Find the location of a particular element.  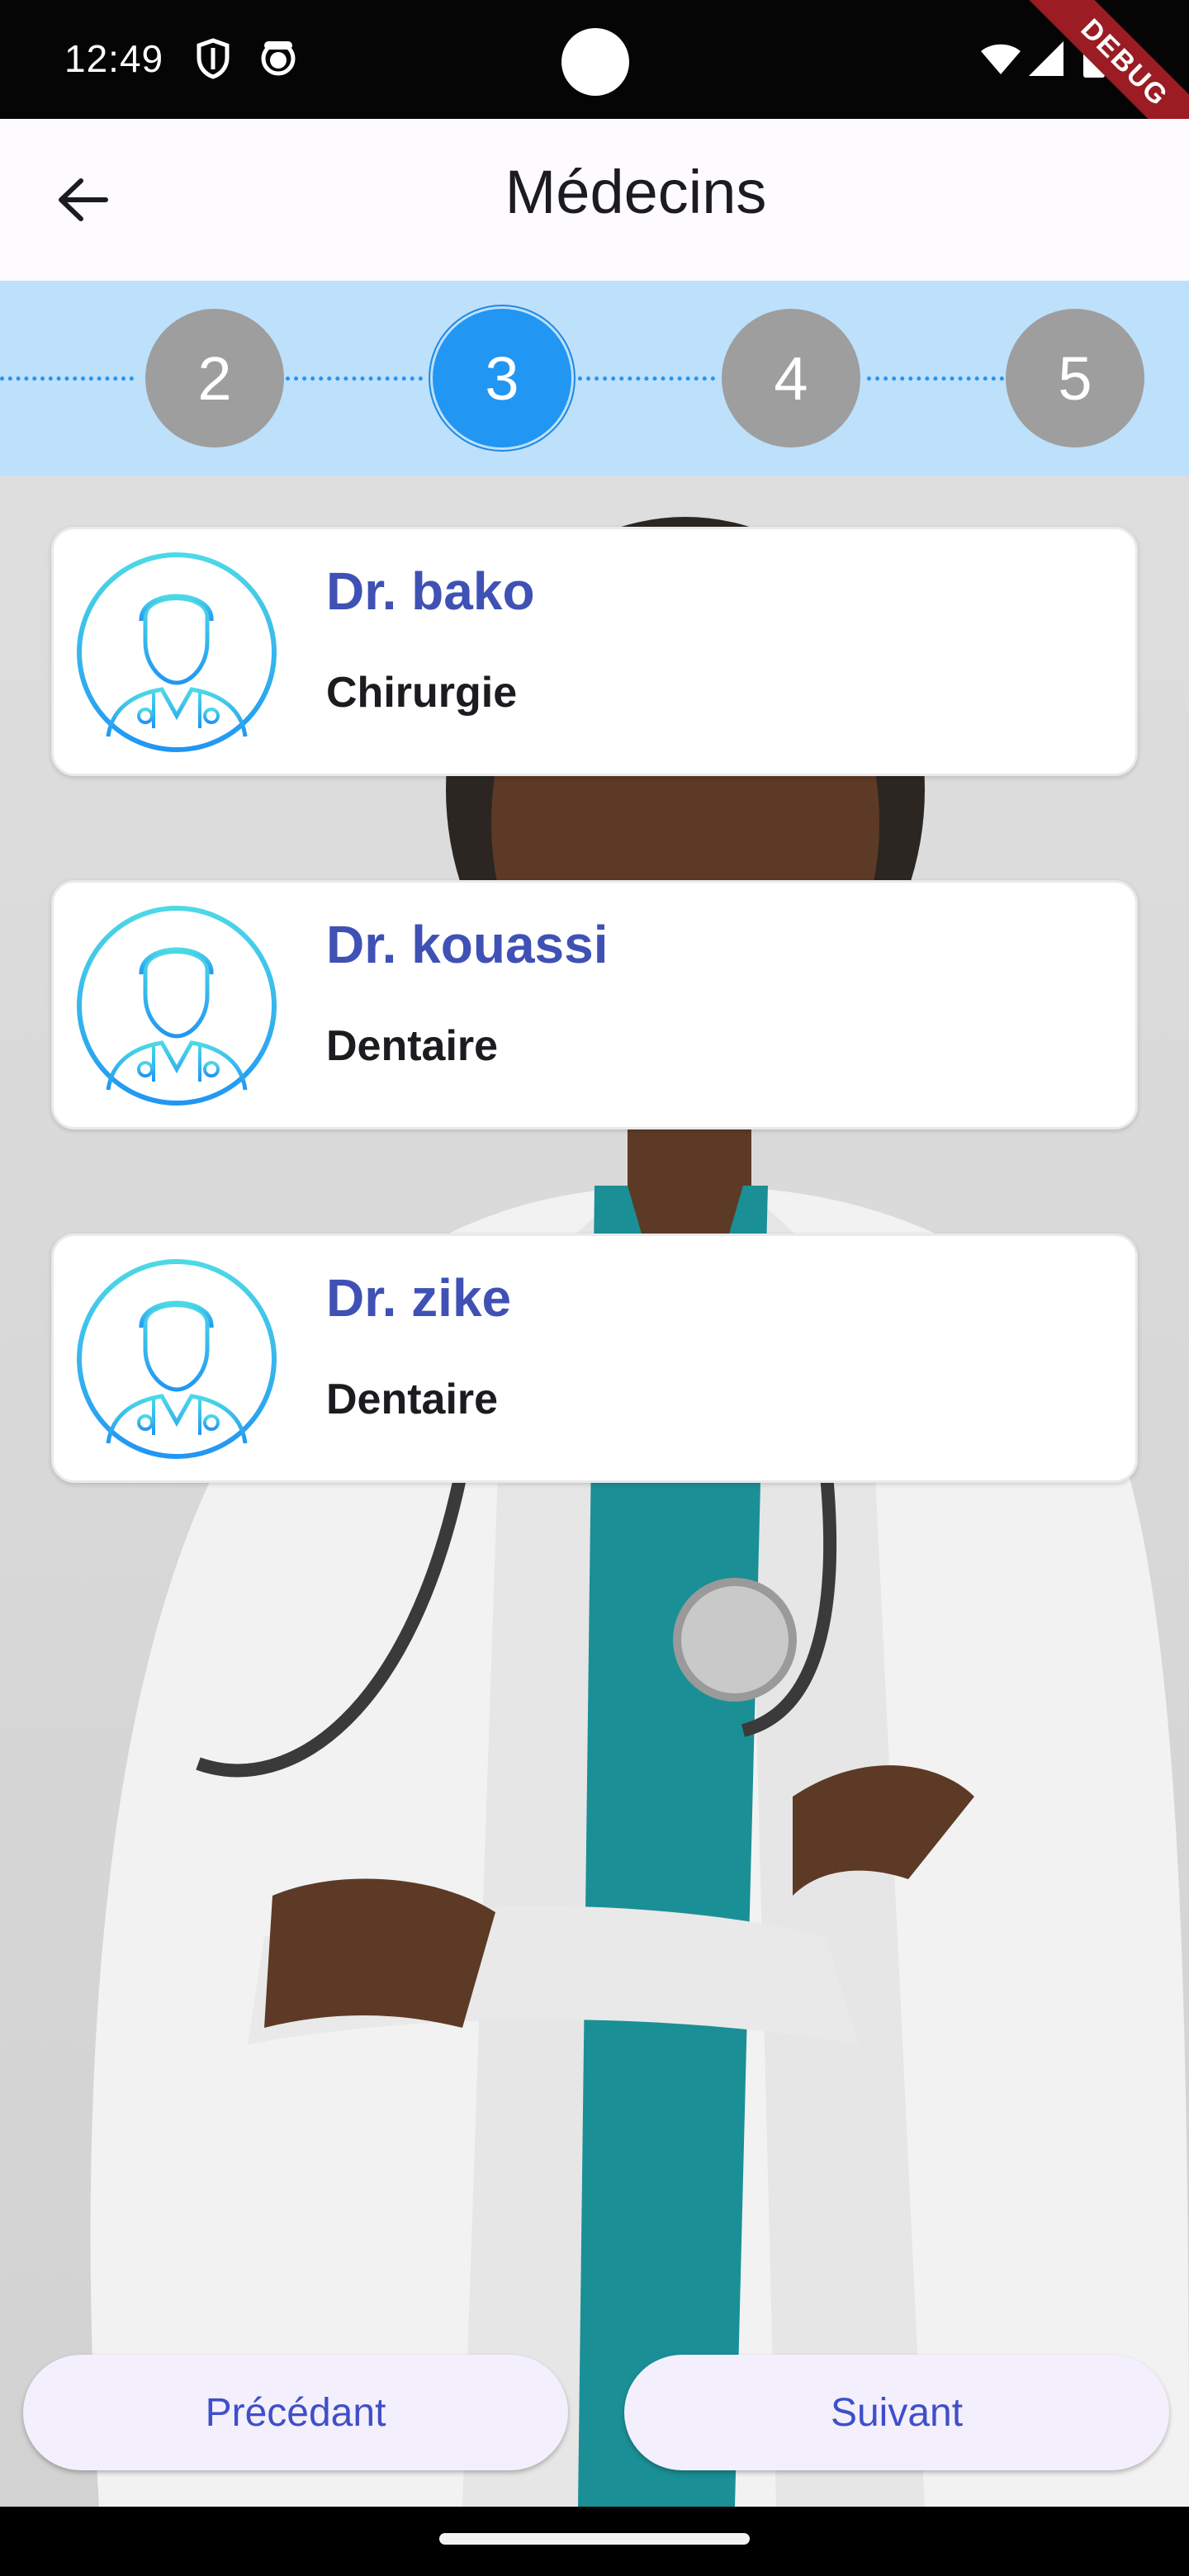

doctor-card: Dr. zike Dentaire is located at coordinates (594, 1358).